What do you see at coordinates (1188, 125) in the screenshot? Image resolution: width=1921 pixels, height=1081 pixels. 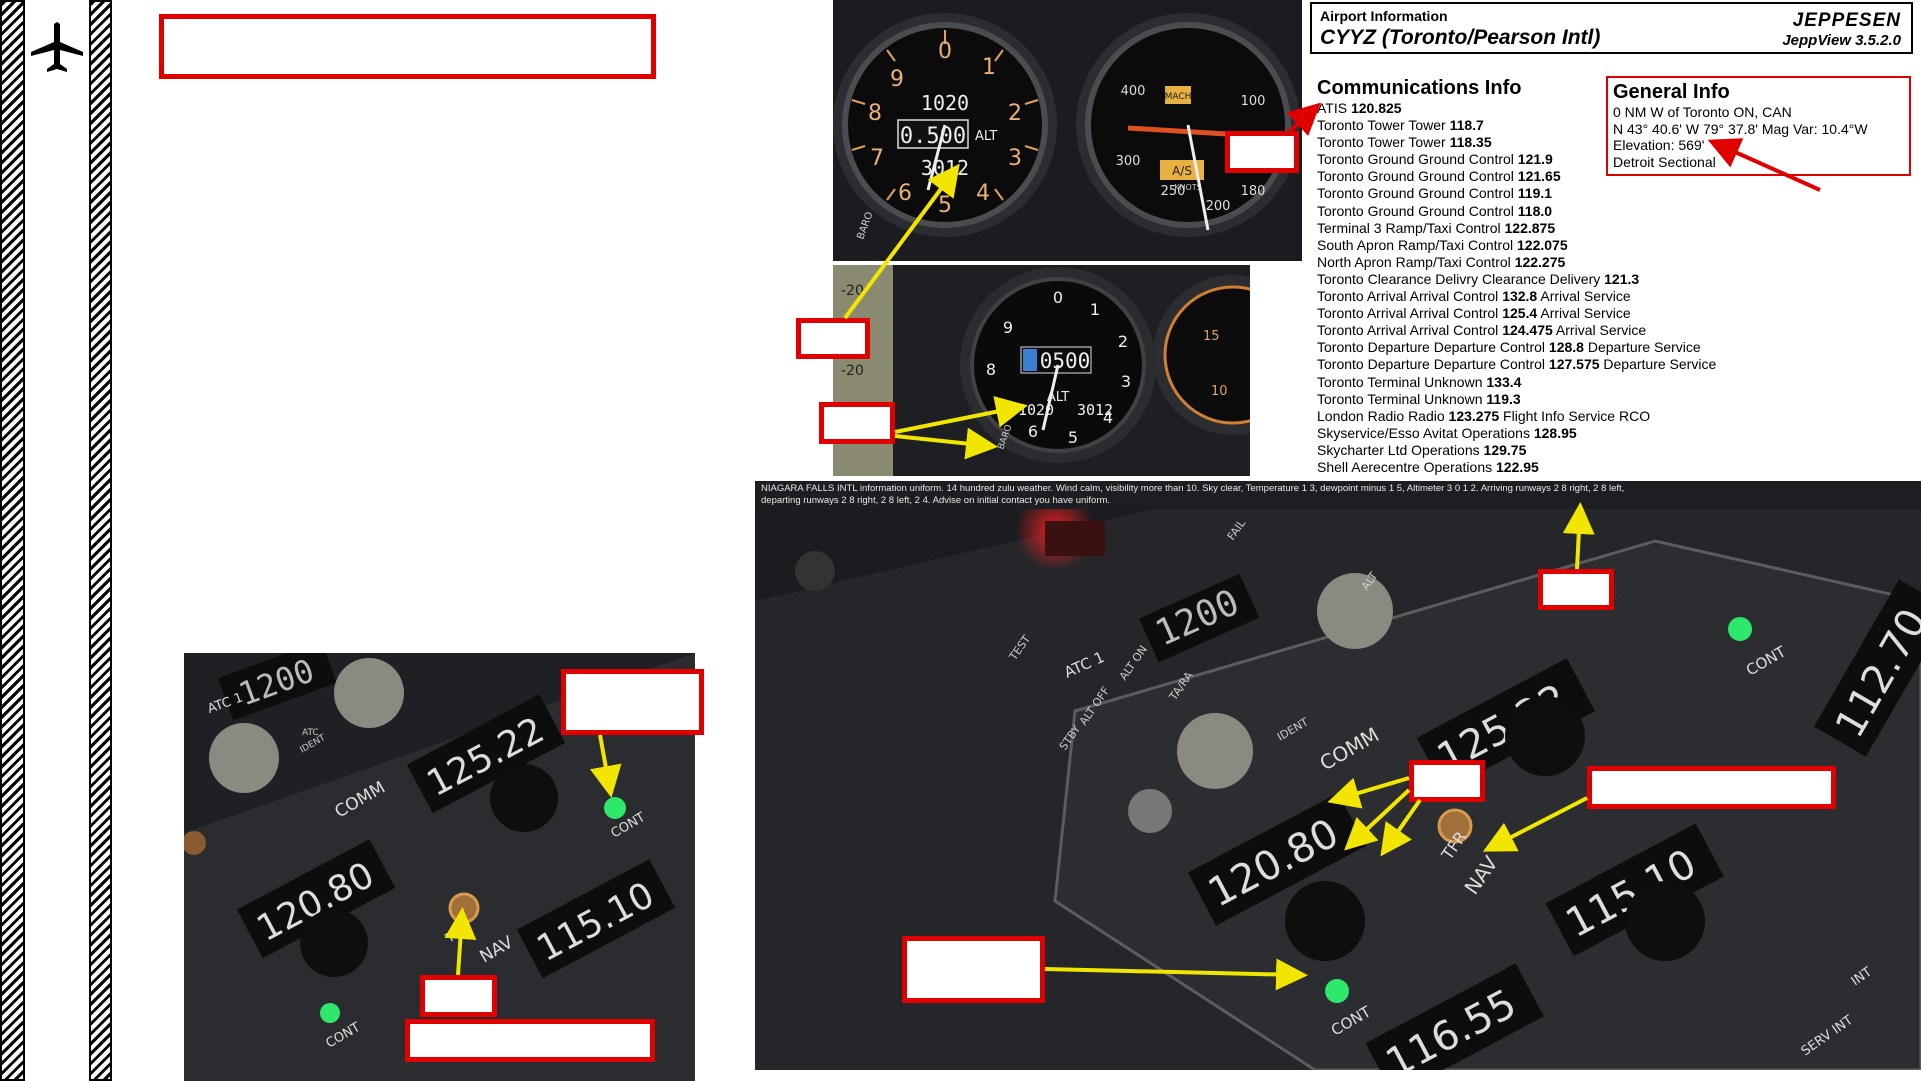 I see `airspeed-gauge: 400100300250200180160 MACH A/S KNOTS` at bounding box center [1188, 125].